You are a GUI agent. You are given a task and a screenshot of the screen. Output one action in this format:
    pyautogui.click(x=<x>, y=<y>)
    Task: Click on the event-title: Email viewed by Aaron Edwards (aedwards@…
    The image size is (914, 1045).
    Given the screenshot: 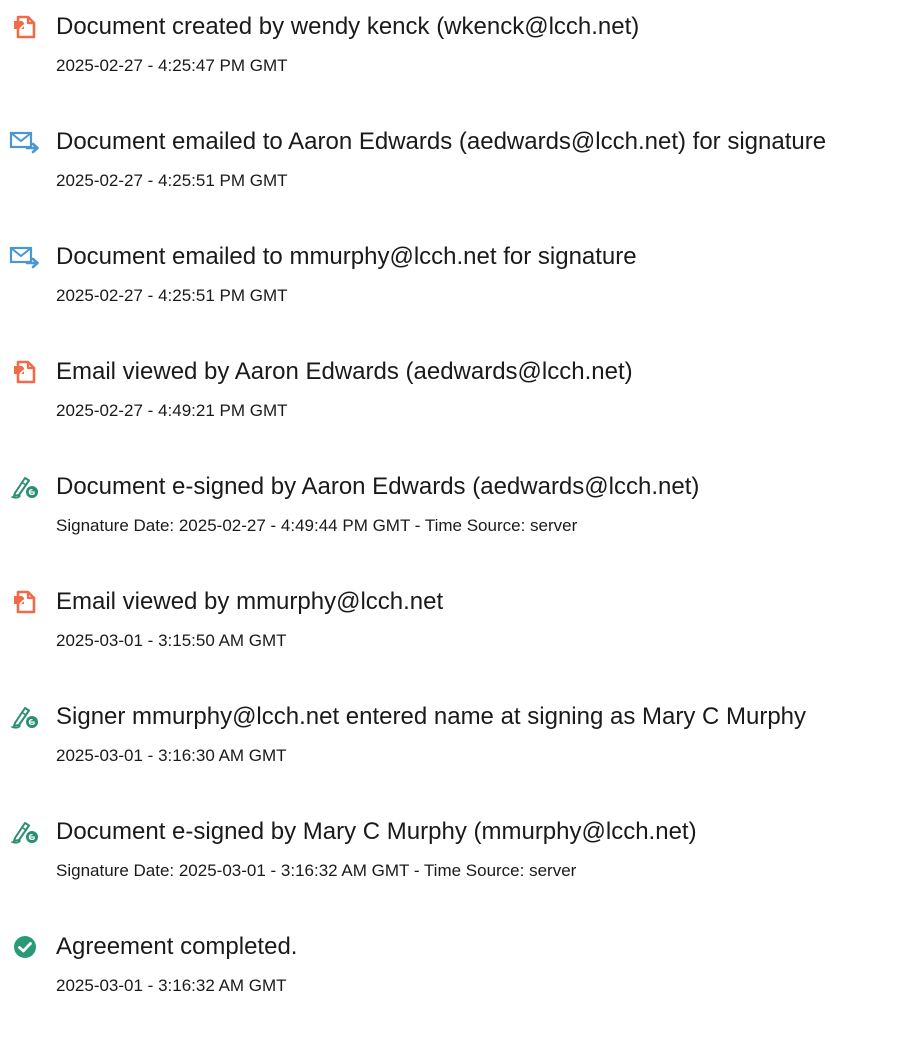 What is the action you would take?
    pyautogui.click(x=344, y=371)
    